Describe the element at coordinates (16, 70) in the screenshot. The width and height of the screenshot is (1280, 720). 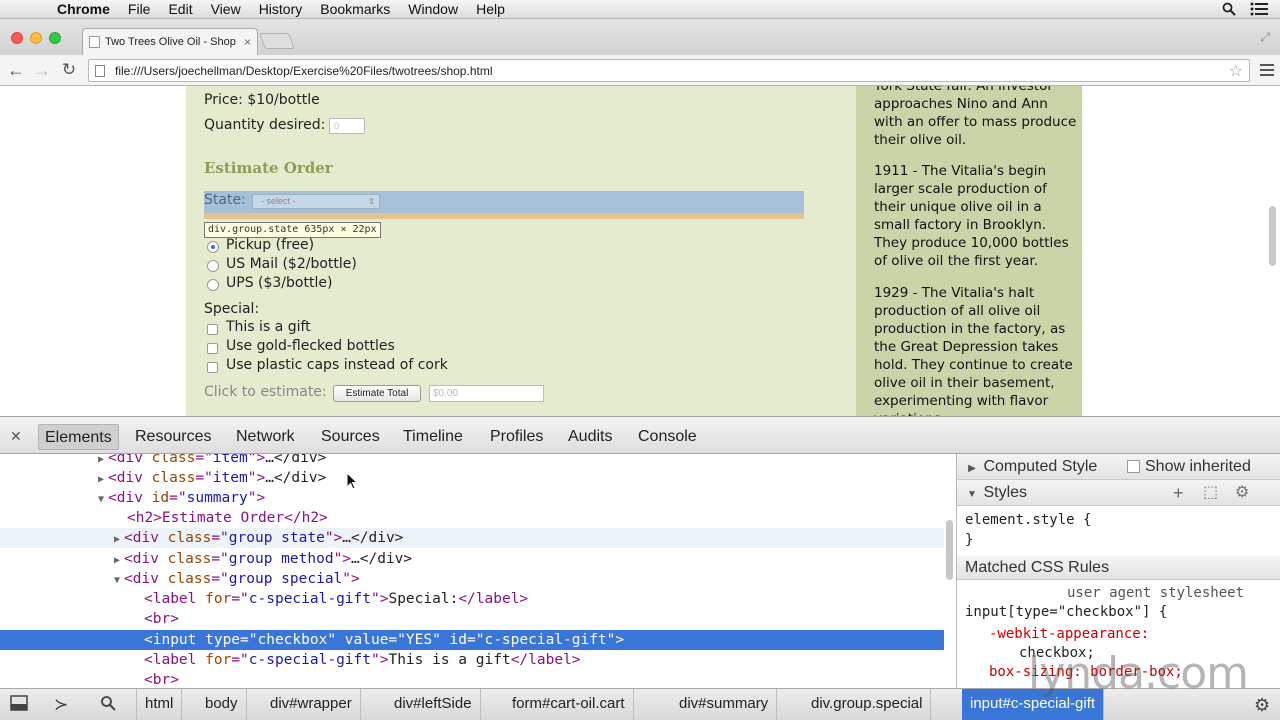
I see `back-icon: ←` at that location.